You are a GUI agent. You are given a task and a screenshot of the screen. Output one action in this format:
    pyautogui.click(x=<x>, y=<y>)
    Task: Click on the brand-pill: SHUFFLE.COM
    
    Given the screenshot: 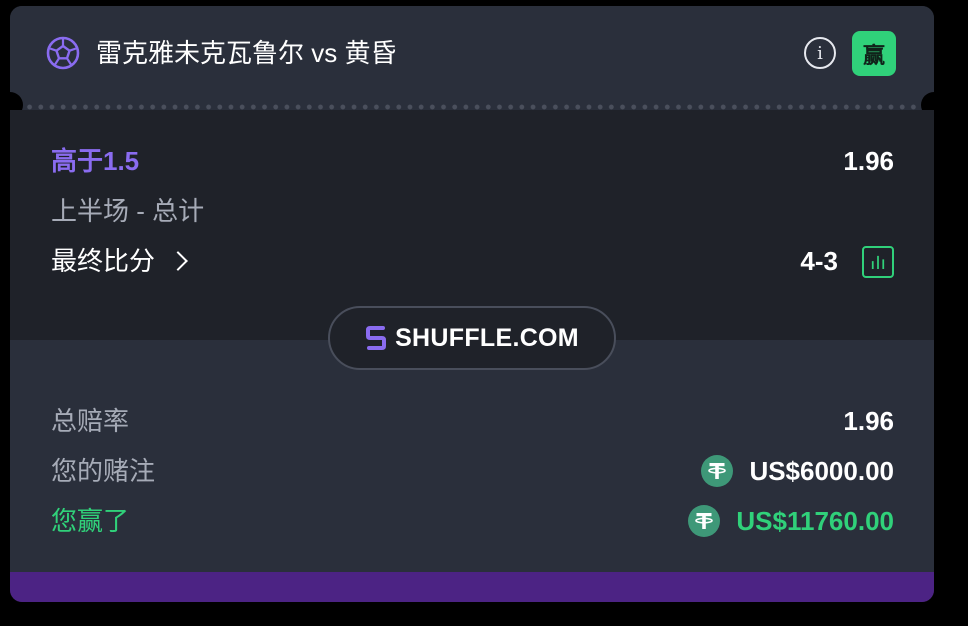 What is the action you would take?
    pyautogui.click(x=472, y=338)
    